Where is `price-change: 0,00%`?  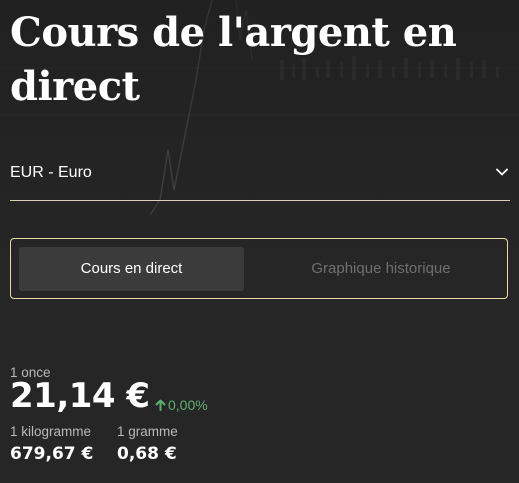 price-change: 0,00% is located at coordinates (181, 405).